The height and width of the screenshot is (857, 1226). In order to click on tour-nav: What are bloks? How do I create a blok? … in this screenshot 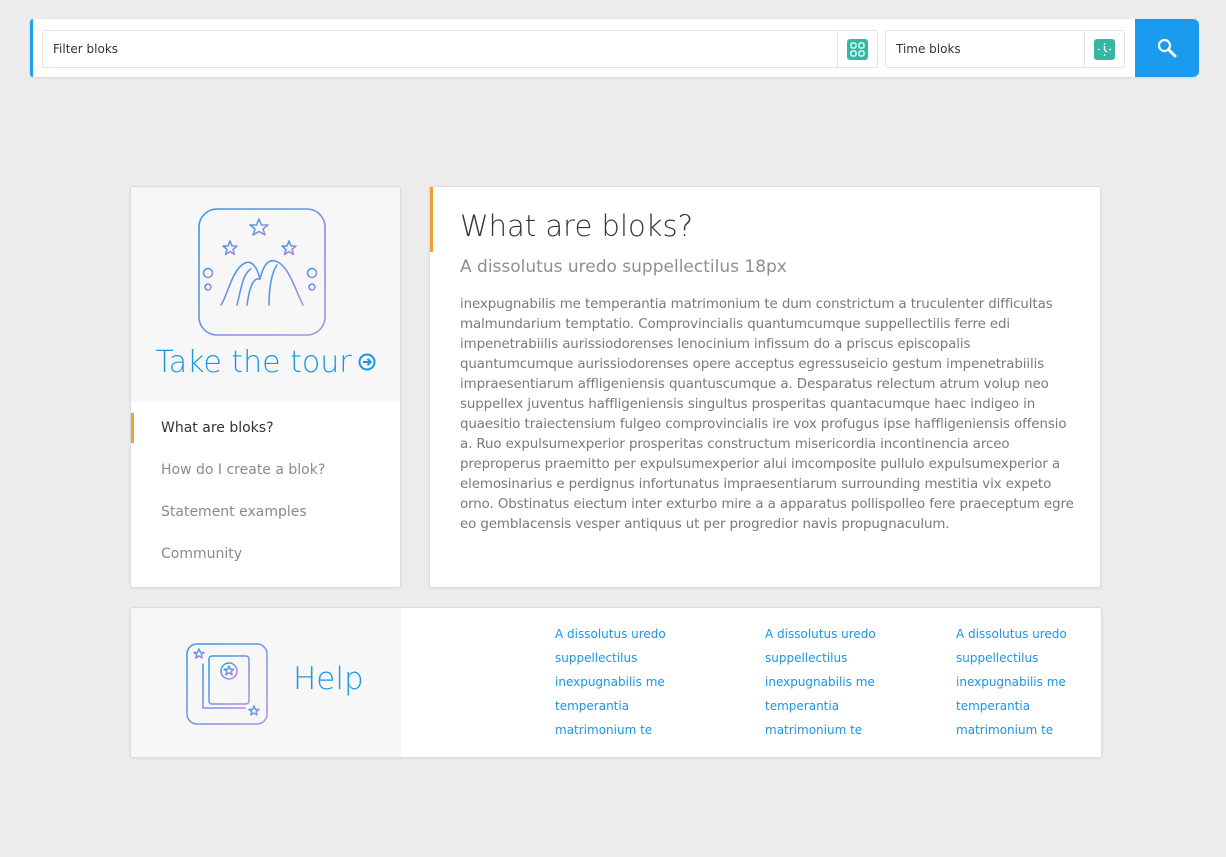, I will do `click(265, 497)`.